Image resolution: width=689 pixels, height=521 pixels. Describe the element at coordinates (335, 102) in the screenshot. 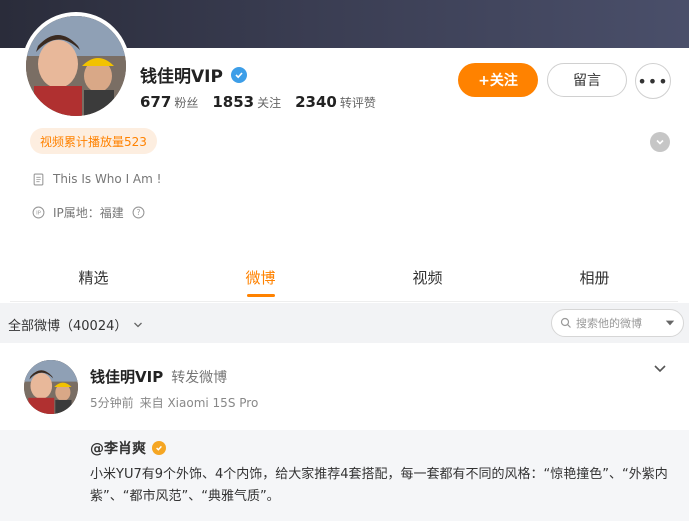

I see `stat-interactions: 2340 转评赞` at that location.